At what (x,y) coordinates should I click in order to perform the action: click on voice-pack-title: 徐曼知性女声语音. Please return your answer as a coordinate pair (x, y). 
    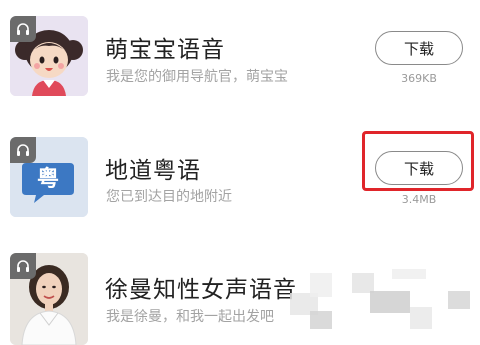
    Looking at the image, I should click on (201, 290).